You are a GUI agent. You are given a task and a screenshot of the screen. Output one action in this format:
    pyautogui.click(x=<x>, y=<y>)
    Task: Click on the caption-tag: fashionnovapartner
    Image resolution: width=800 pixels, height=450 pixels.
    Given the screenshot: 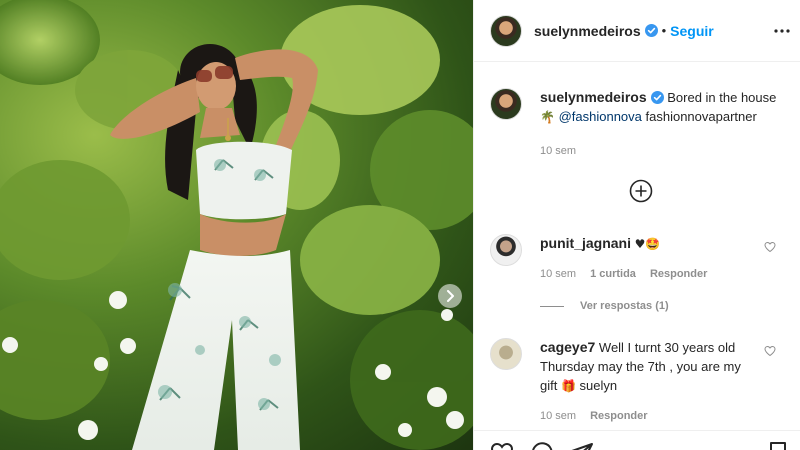 What is the action you would take?
    pyautogui.click(x=701, y=116)
    